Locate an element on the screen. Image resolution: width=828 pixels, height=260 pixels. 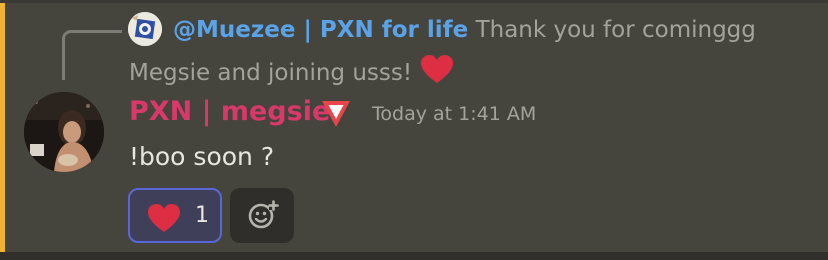
top-divider is located at coordinates (414, 1).